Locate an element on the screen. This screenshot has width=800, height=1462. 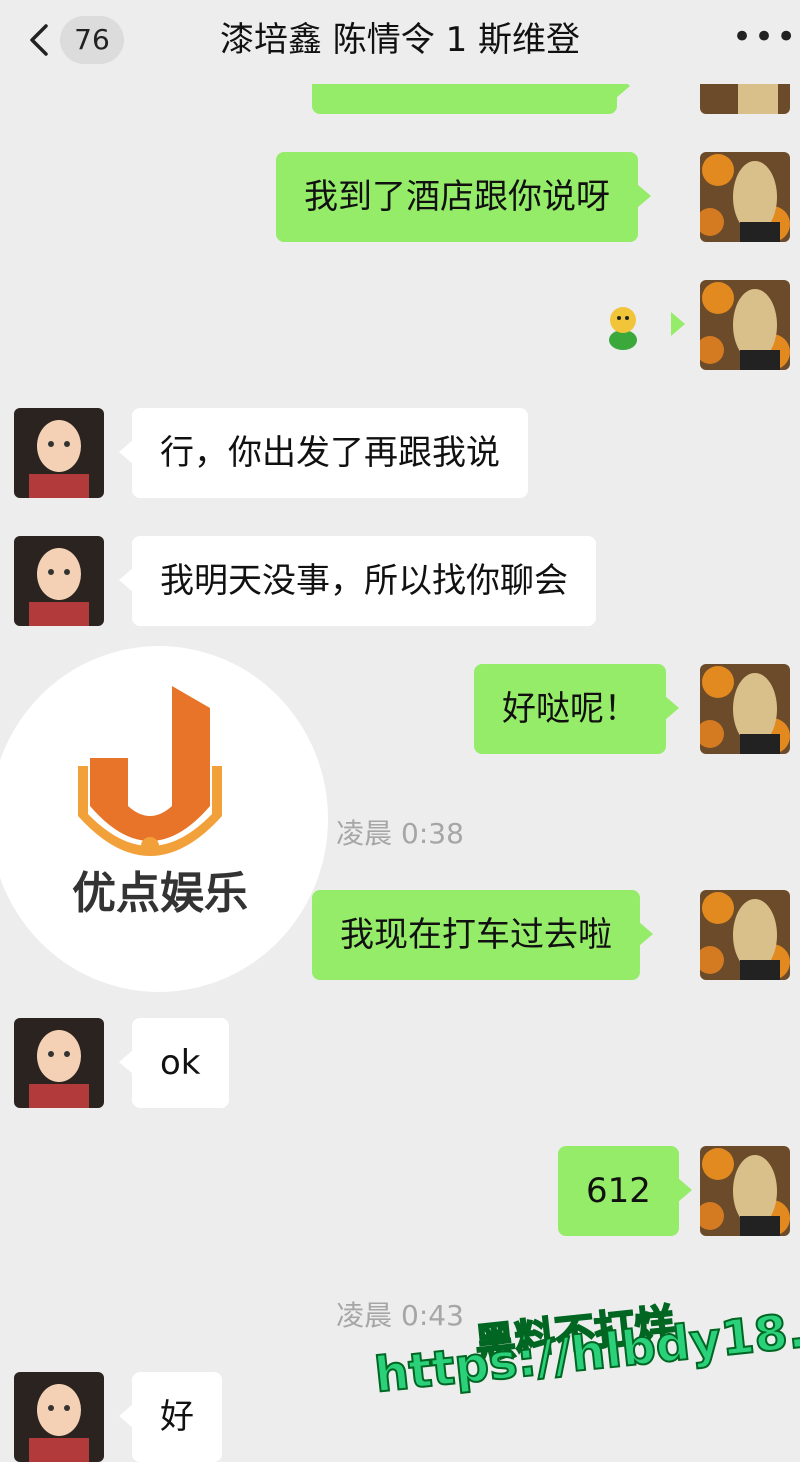
unread-count-badge: 76 is located at coordinates (92, 40).